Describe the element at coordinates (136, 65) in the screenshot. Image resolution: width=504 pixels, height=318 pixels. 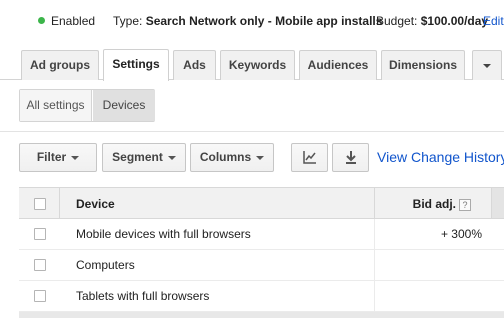
I see `tab-settings: Settings` at that location.